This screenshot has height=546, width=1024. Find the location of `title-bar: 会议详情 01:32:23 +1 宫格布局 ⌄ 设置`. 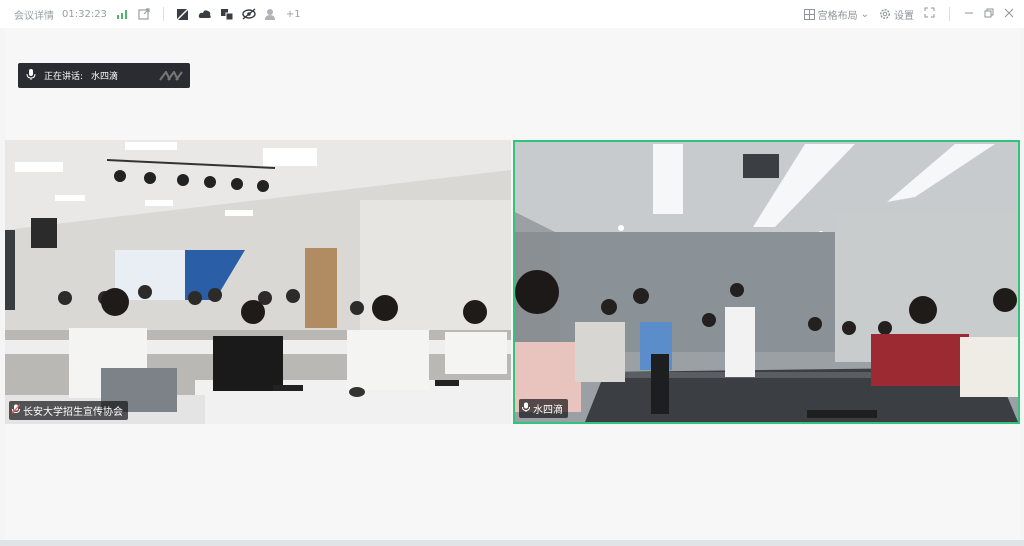

title-bar: 会议详情 01:32:23 +1 宫格布局 ⌄ 设置 is located at coordinates (512, 14).